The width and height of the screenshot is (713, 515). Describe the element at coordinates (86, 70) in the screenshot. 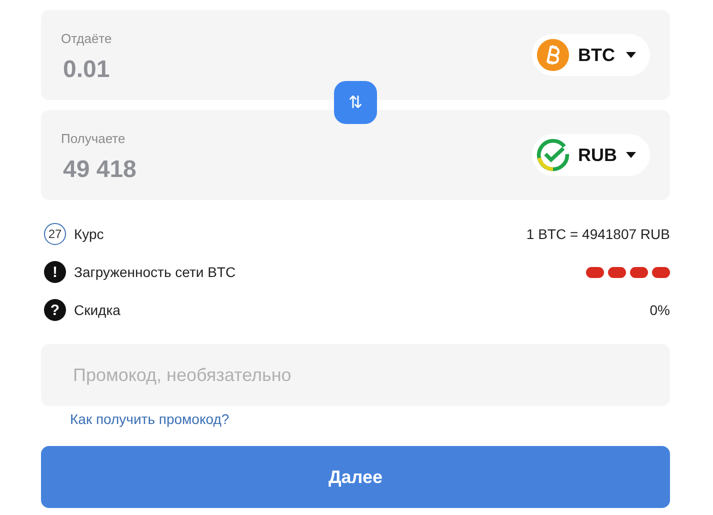

I see `amount-value: 0.01` at that location.